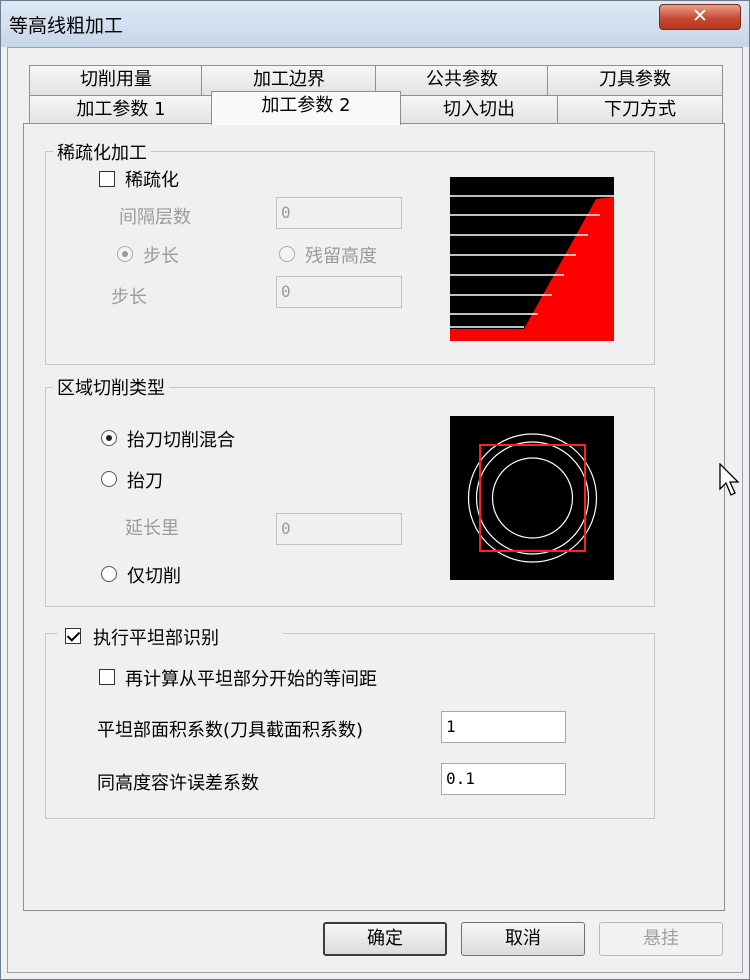 The height and width of the screenshot is (980, 750). I want to click on radio-lift, so click(109, 479).